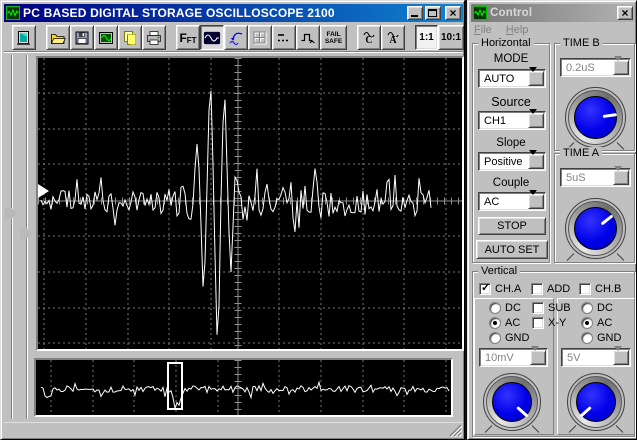 The width and height of the screenshot is (637, 440). I want to click on maximize-button, so click(433, 13).